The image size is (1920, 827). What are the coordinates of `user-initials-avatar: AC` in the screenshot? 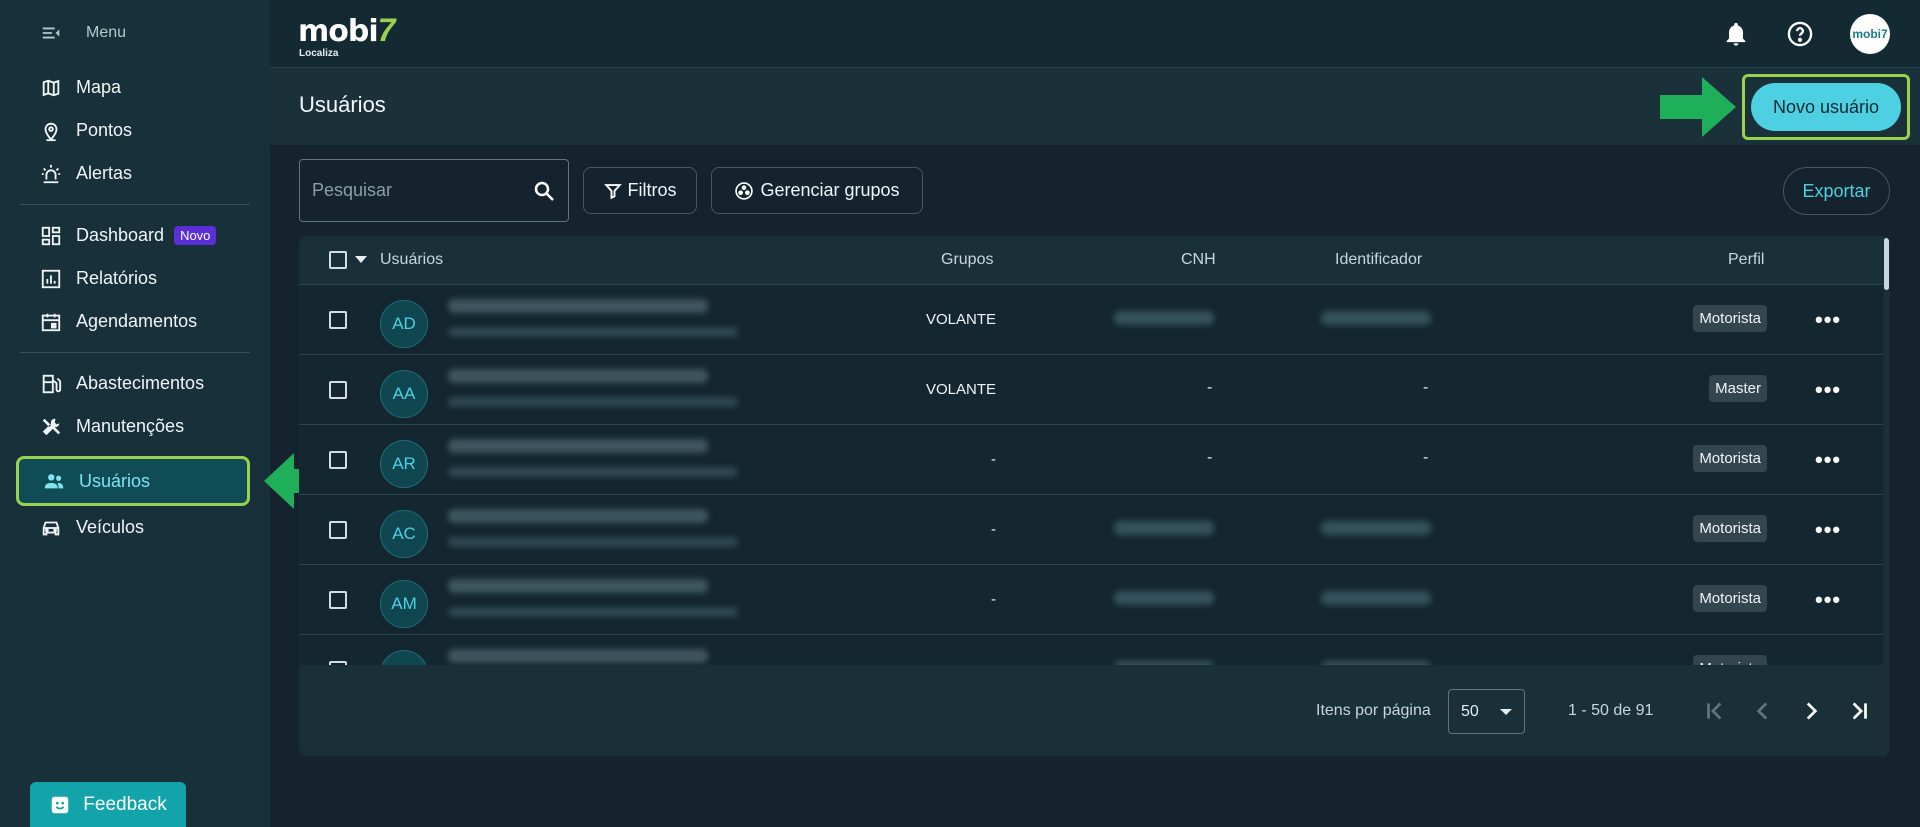 It's located at (404, 534).